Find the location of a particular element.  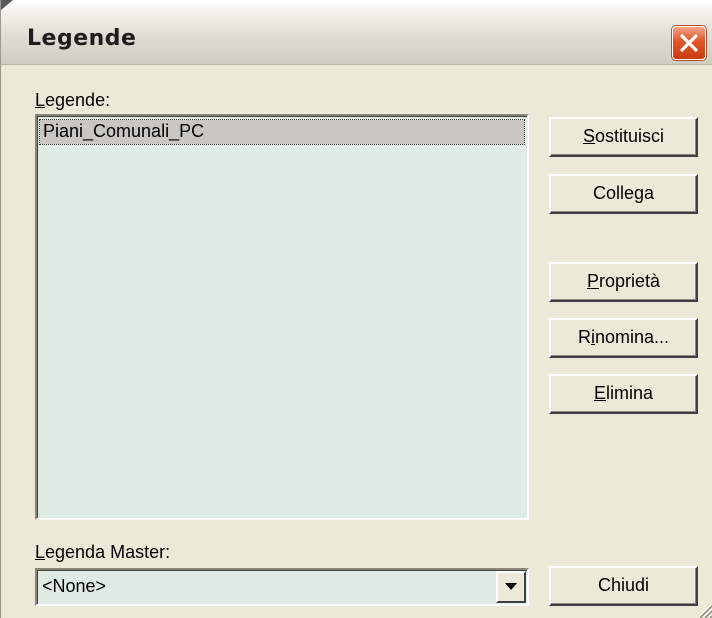

link-button-label-pre: Colle is located at coordinates (613, 193).